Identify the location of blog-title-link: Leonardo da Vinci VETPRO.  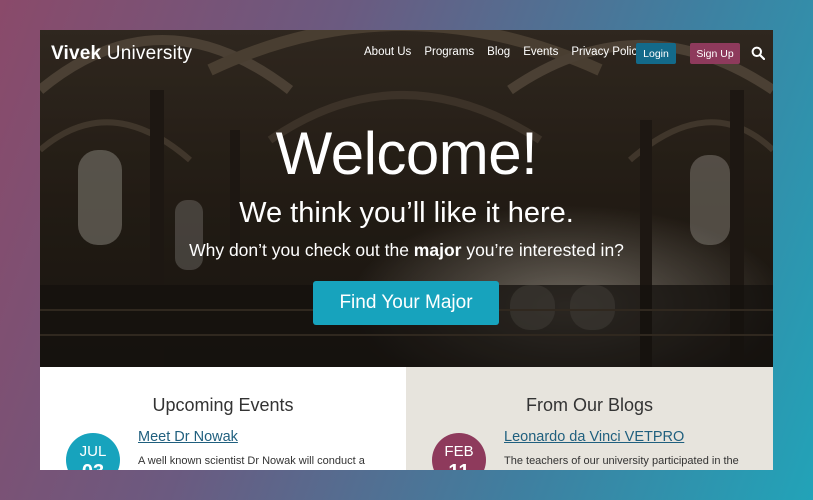
(594, 437).